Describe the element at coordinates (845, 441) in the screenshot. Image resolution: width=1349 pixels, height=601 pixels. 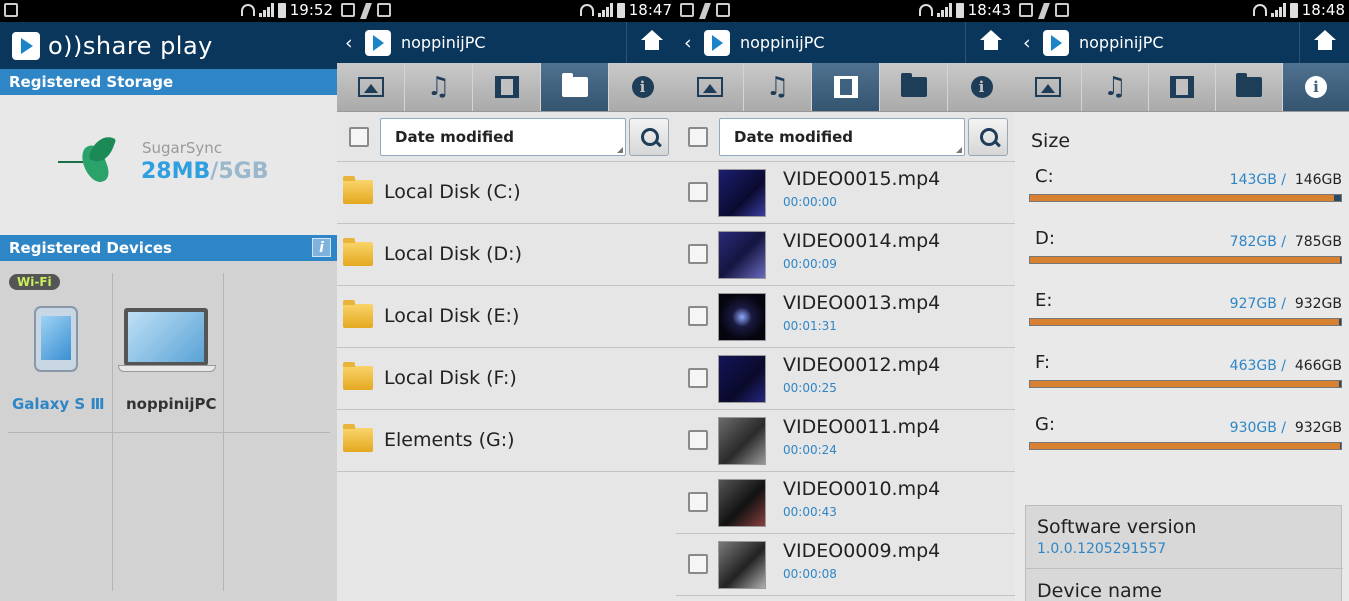
I see `video-row: VIDEO0011.mp4 00:00:24` at that location.